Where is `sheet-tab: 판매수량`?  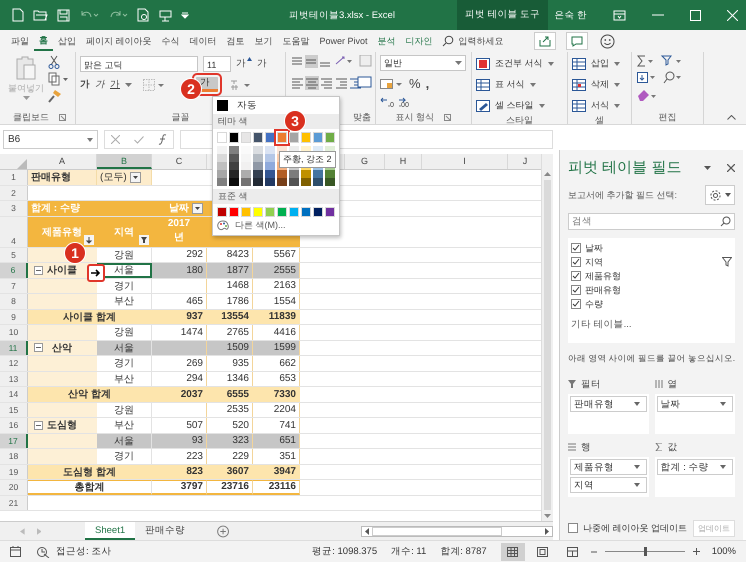 sheet-tab: 판매수량 is located at coordinates (165, 531).